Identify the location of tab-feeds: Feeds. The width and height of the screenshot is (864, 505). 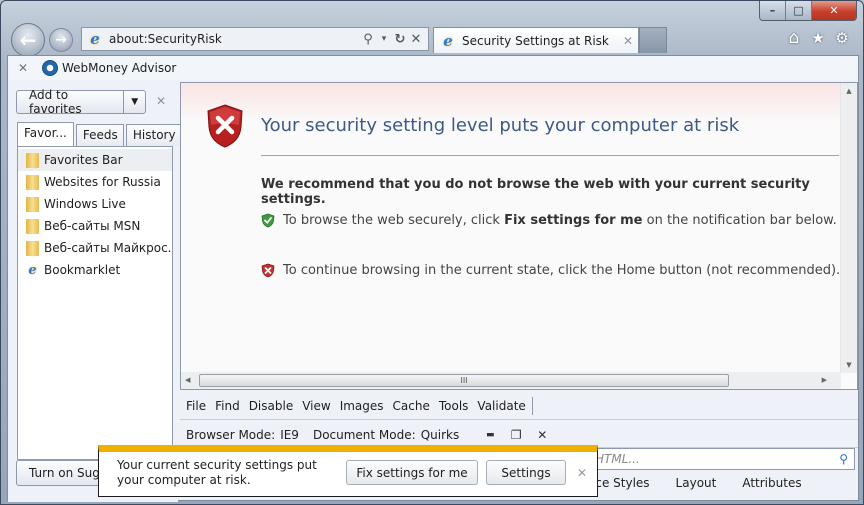
(99, 135).